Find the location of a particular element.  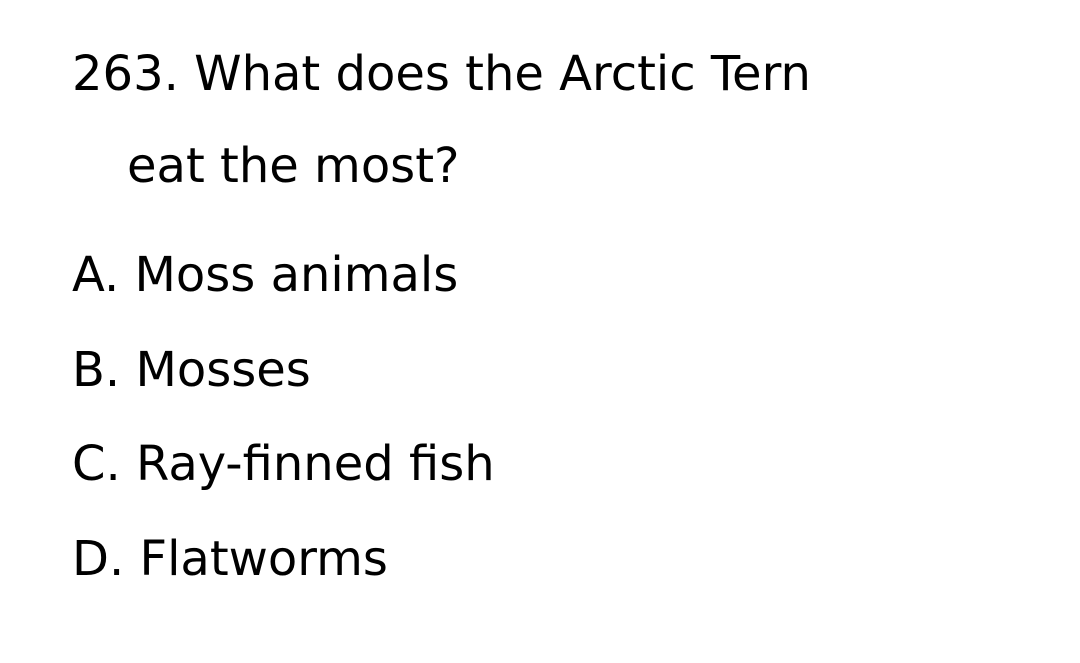

question-line-1: 263. What does the Arctic Tern is located at coordinates (441, 74).